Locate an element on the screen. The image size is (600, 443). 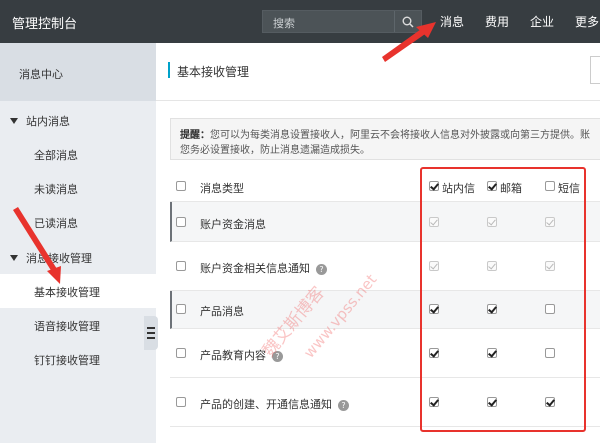
annotation-arrow-to-basic-receive is located at coordinates (37, 245).